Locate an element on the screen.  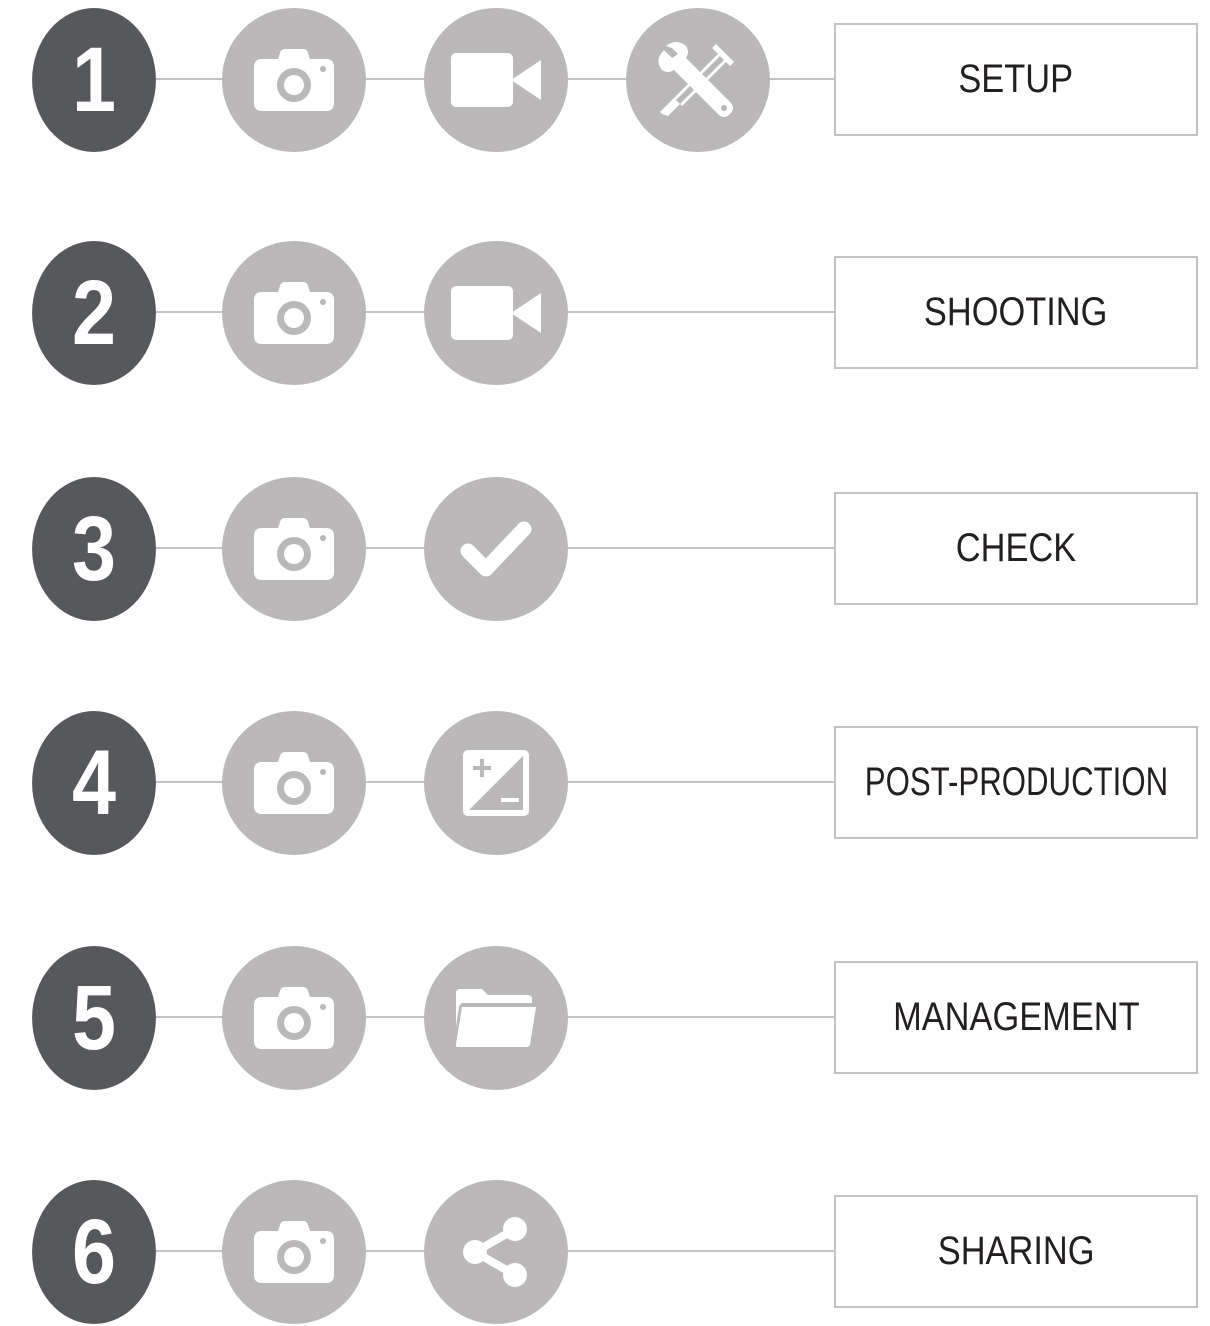
tools-icon is located at coordinates (698, 80).